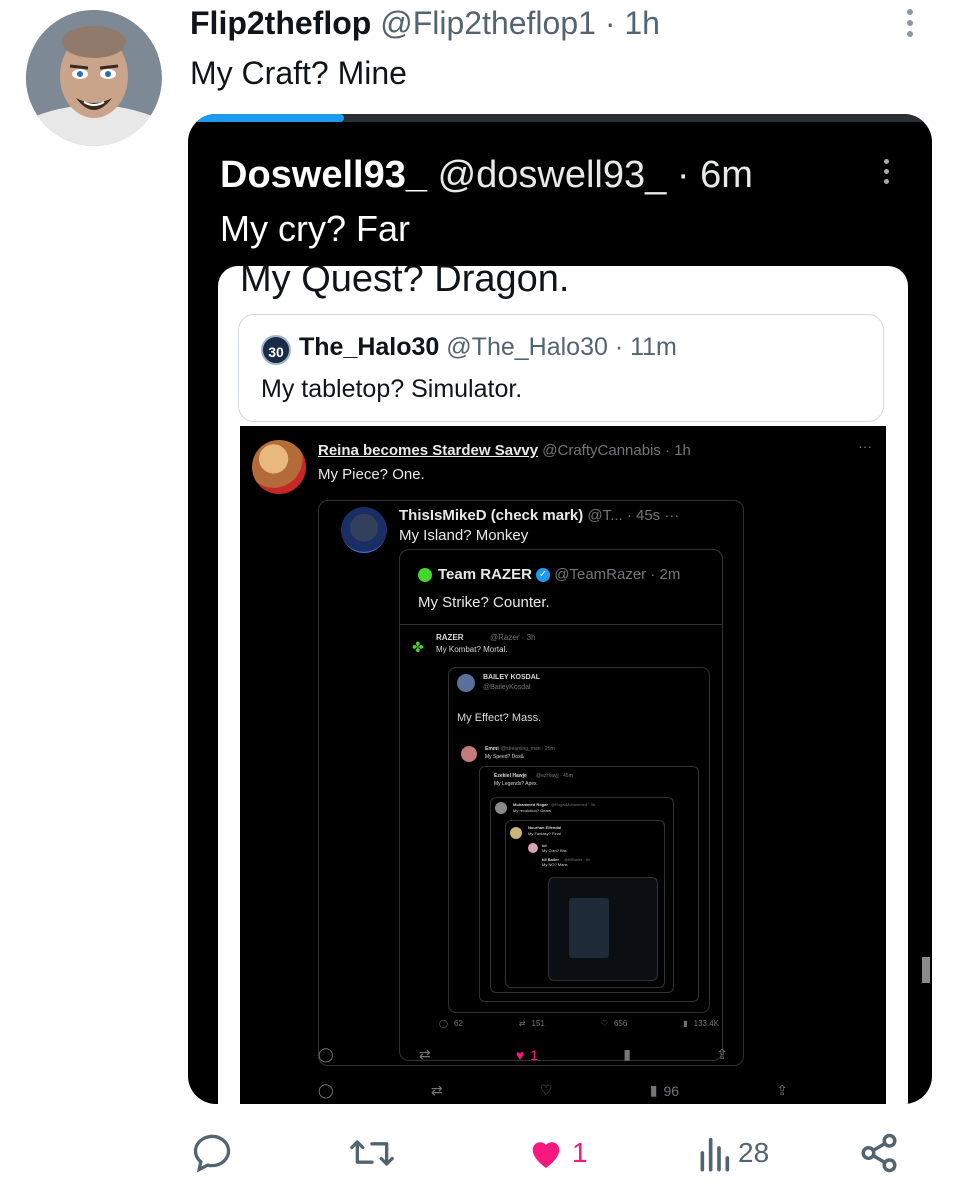  Describe the element at coordinates (886, 173) in the screenshot. I see `video-more-icon` at that location.